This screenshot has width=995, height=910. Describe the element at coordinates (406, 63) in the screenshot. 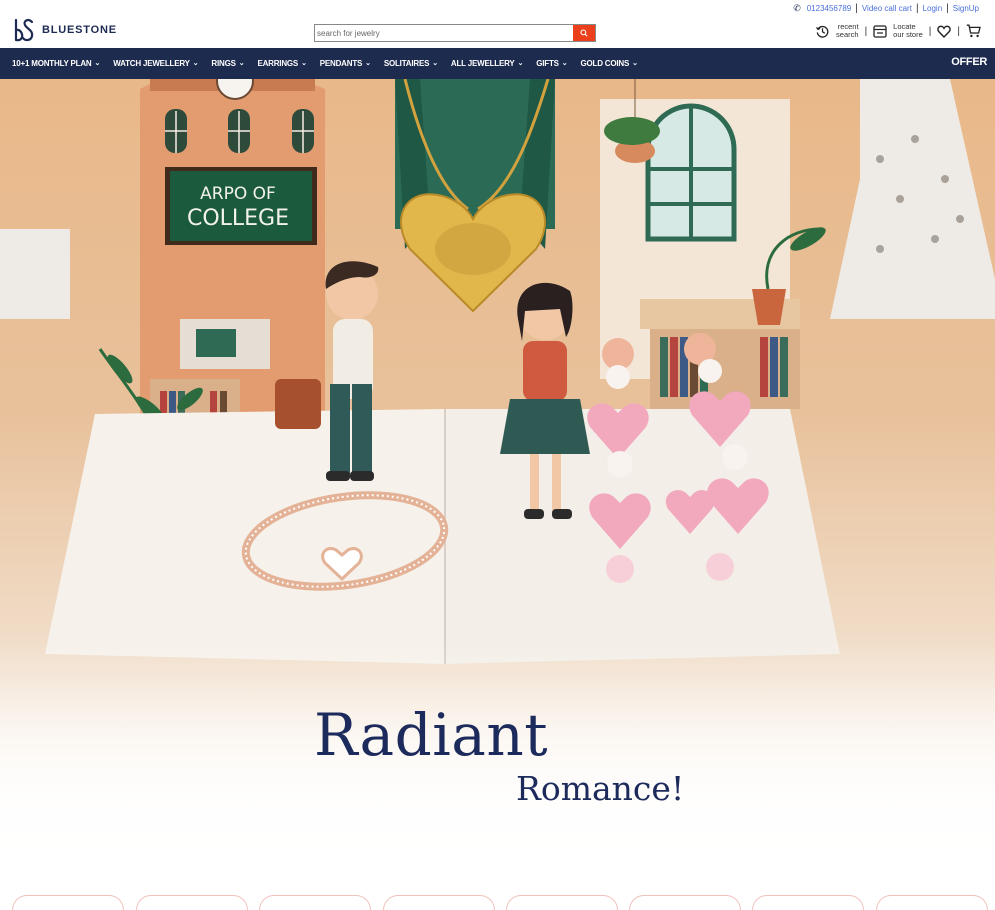

I see `nav-label: SOLITAIRES` at that location.